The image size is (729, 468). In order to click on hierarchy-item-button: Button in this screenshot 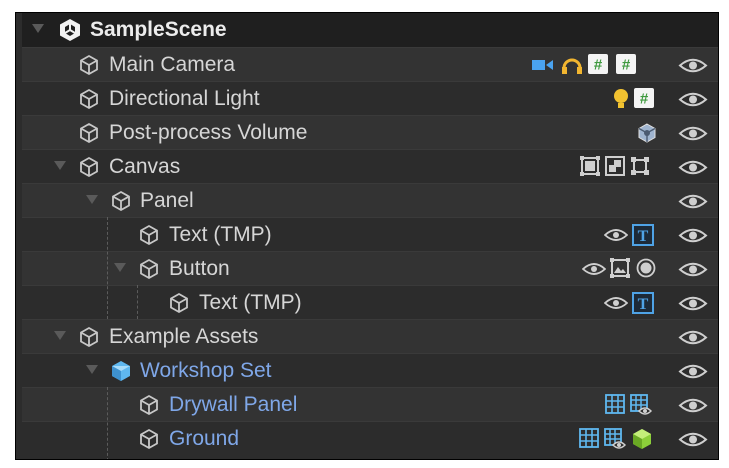, I will do `click(370, 268)`.